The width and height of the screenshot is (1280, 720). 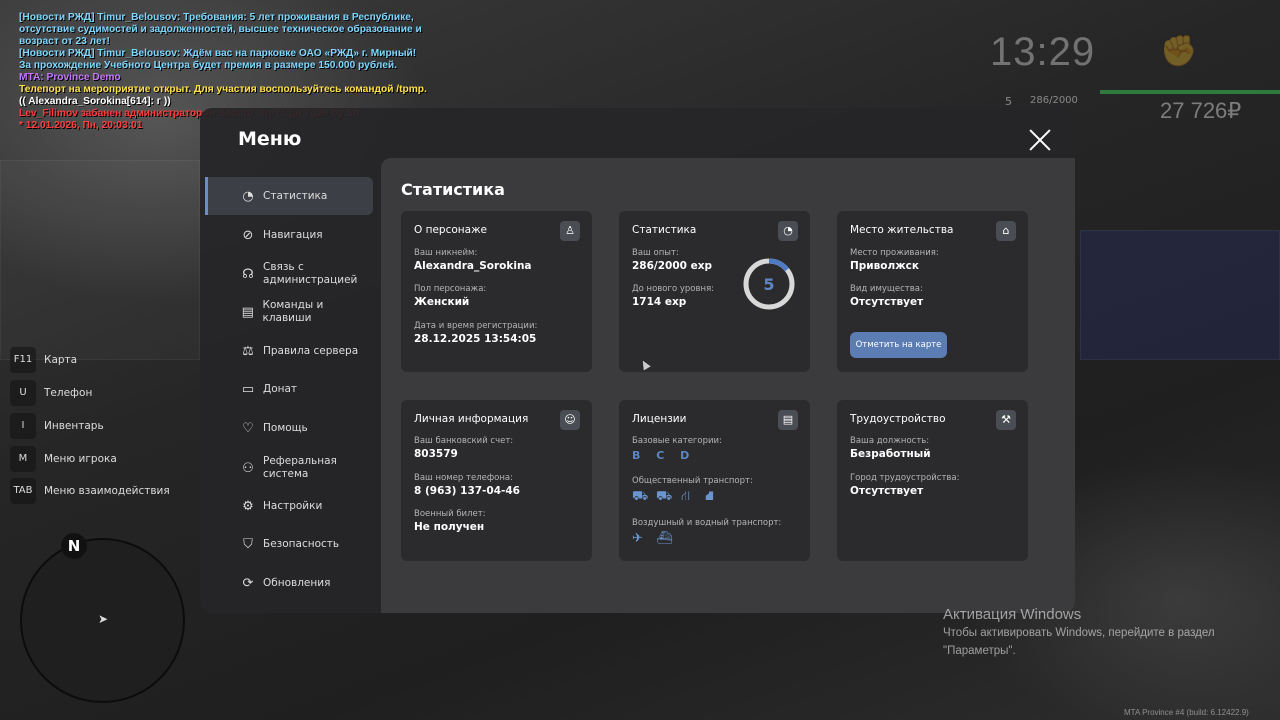 I want to click on face-icon: ☺, so click(x=570, y=420).